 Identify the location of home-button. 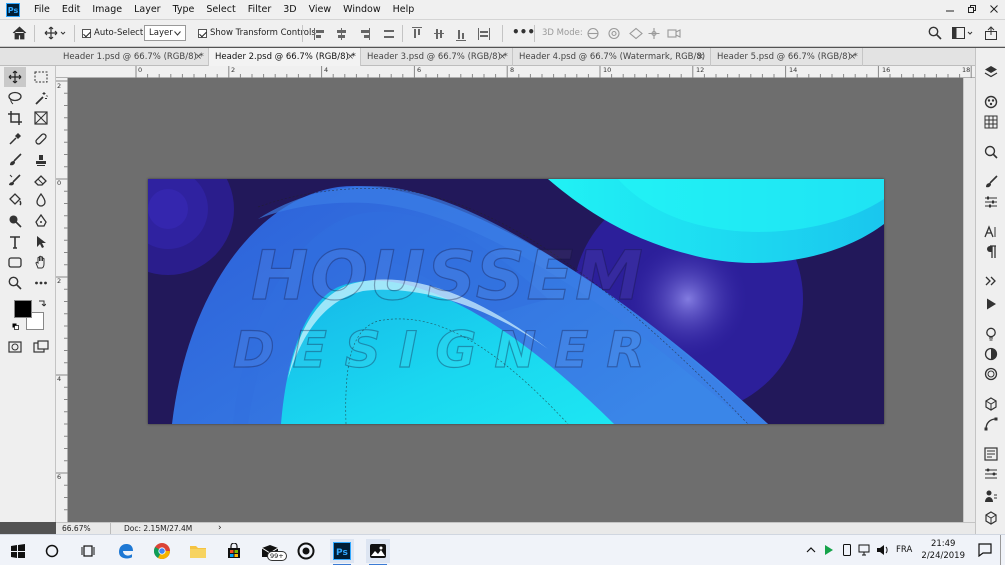
(19, 33).